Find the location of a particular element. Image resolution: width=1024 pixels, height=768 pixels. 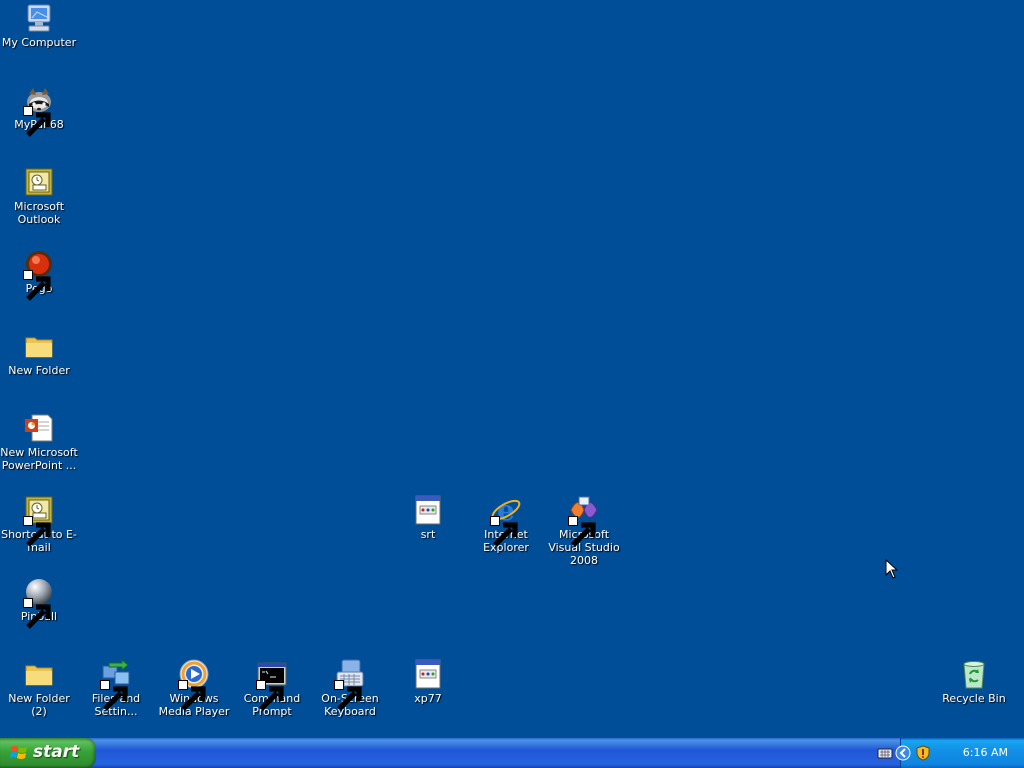

pego-icon is located at coordinates (39, 274).